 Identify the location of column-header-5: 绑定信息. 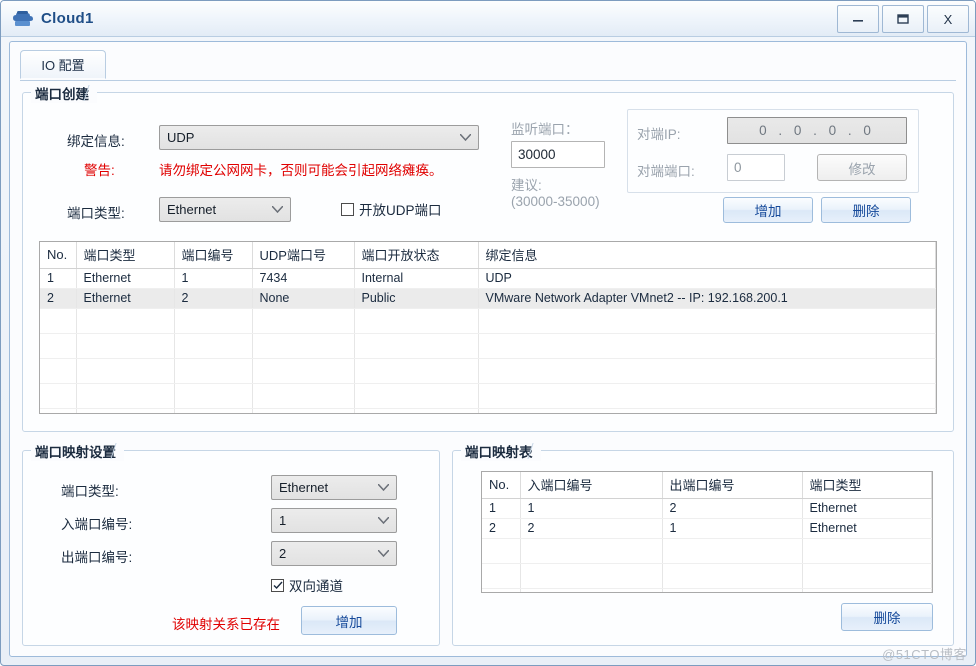
(707, 255).